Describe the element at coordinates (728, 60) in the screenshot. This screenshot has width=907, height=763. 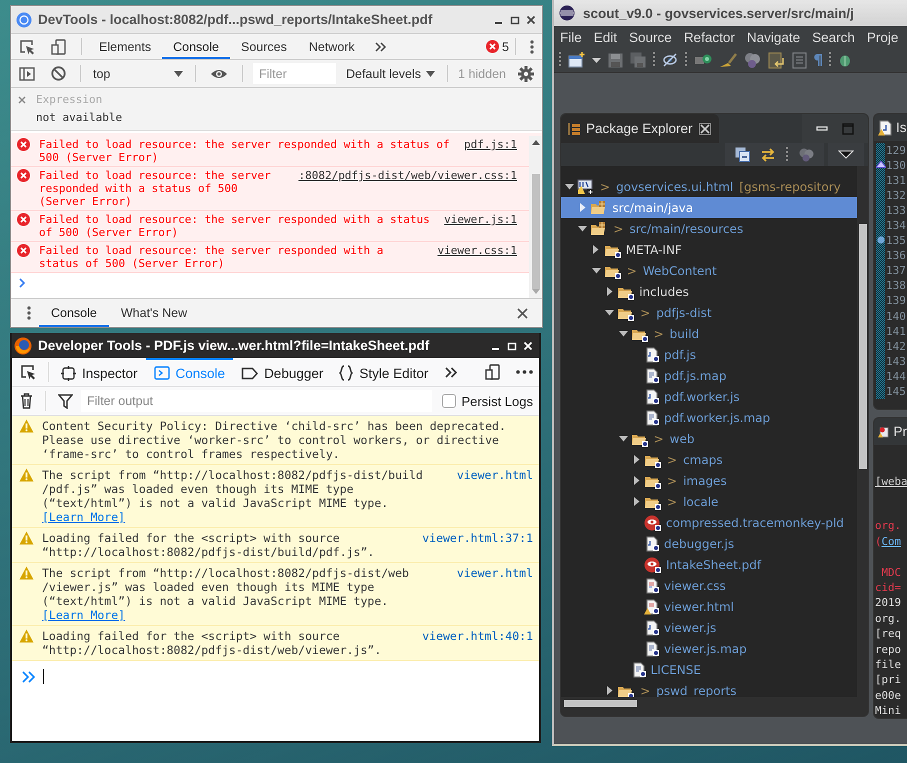
I see `brush-icon` at that location.